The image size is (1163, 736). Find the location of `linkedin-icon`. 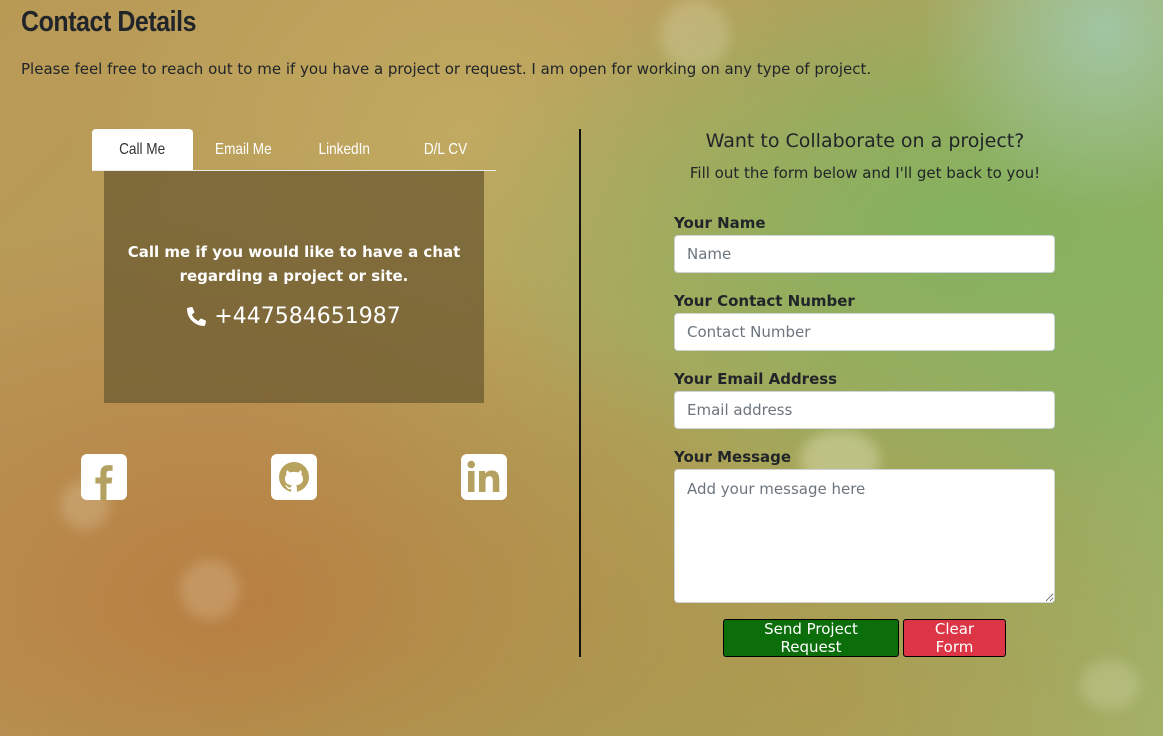

linkedin-icon is located at coordinates (484, 477).